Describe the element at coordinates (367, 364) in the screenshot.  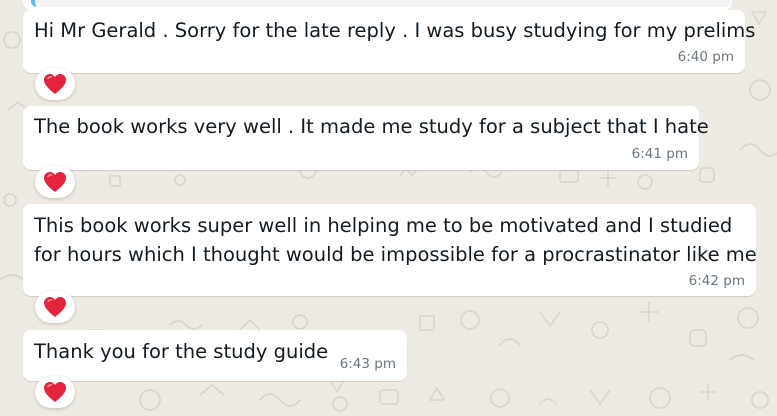
I see `message-timestamp: 6:43 pm` at that location.